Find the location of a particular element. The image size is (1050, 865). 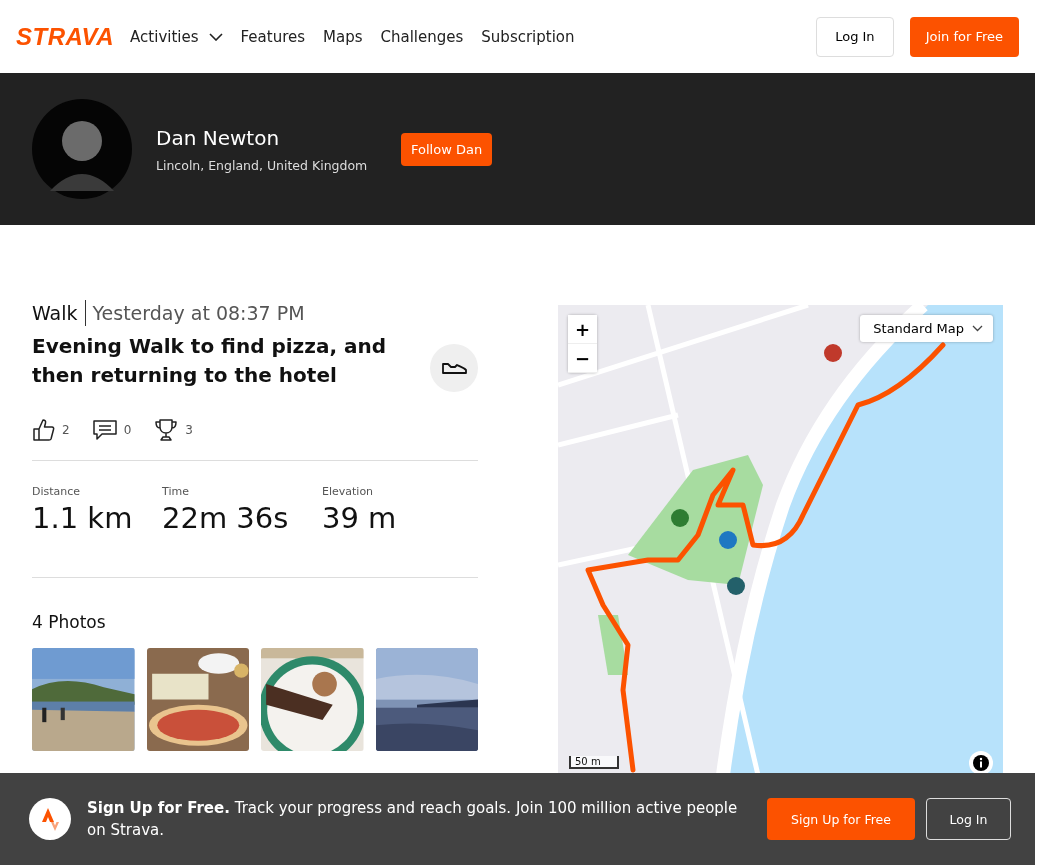

activity-title: Evening Walk to find pizza, and then returning to the hotel is located at coordinates (209, 361).